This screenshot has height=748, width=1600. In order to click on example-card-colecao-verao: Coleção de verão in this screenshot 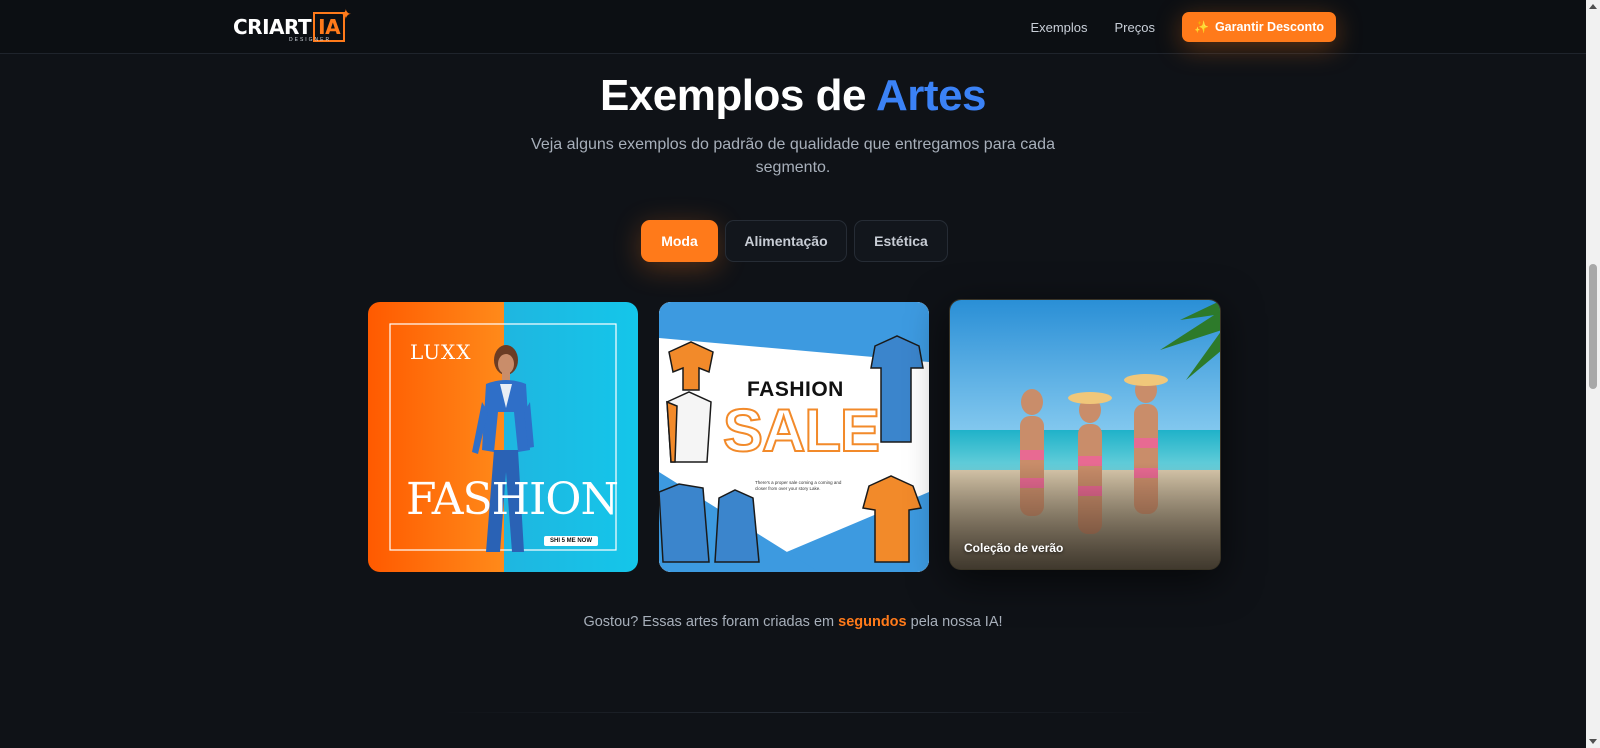, I will do `click(1085, 434)`.